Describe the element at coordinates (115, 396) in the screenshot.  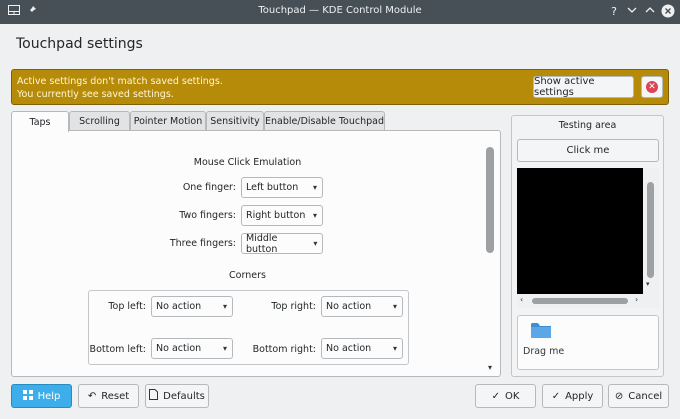
I see `reset-label: Reset` at that location.